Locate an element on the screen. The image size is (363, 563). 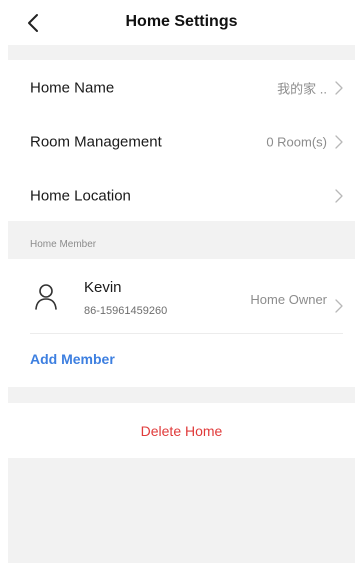
page-title: Home Settings is located at coordinates (181, 21).